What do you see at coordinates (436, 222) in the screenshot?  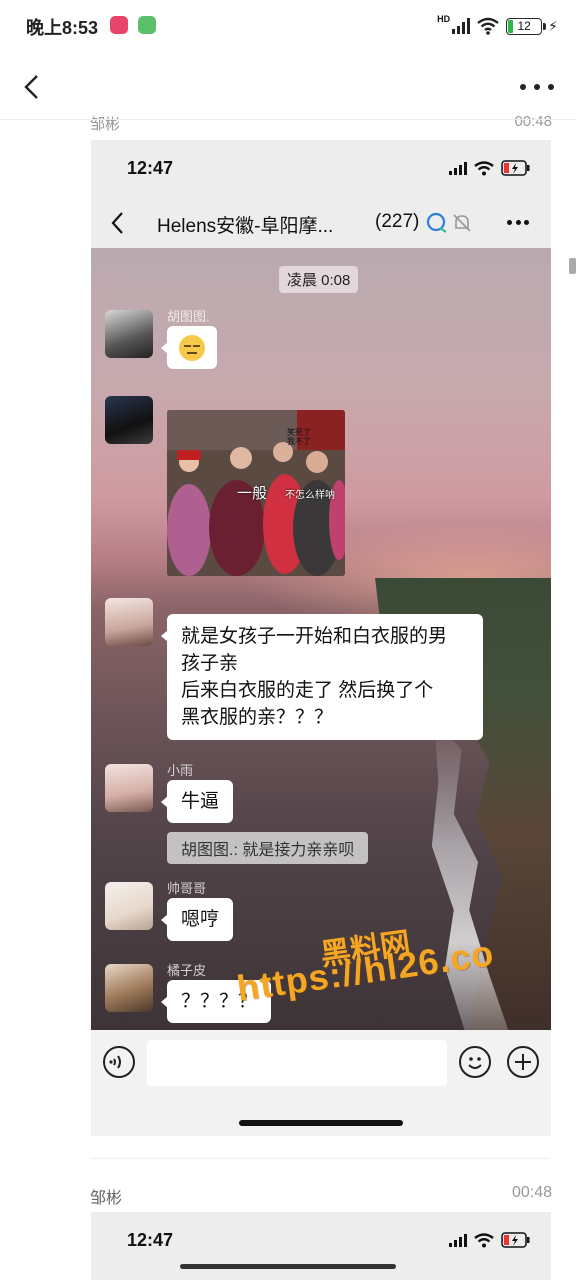 I see `chat-bubble-icon` at bounding box center [436, 222].